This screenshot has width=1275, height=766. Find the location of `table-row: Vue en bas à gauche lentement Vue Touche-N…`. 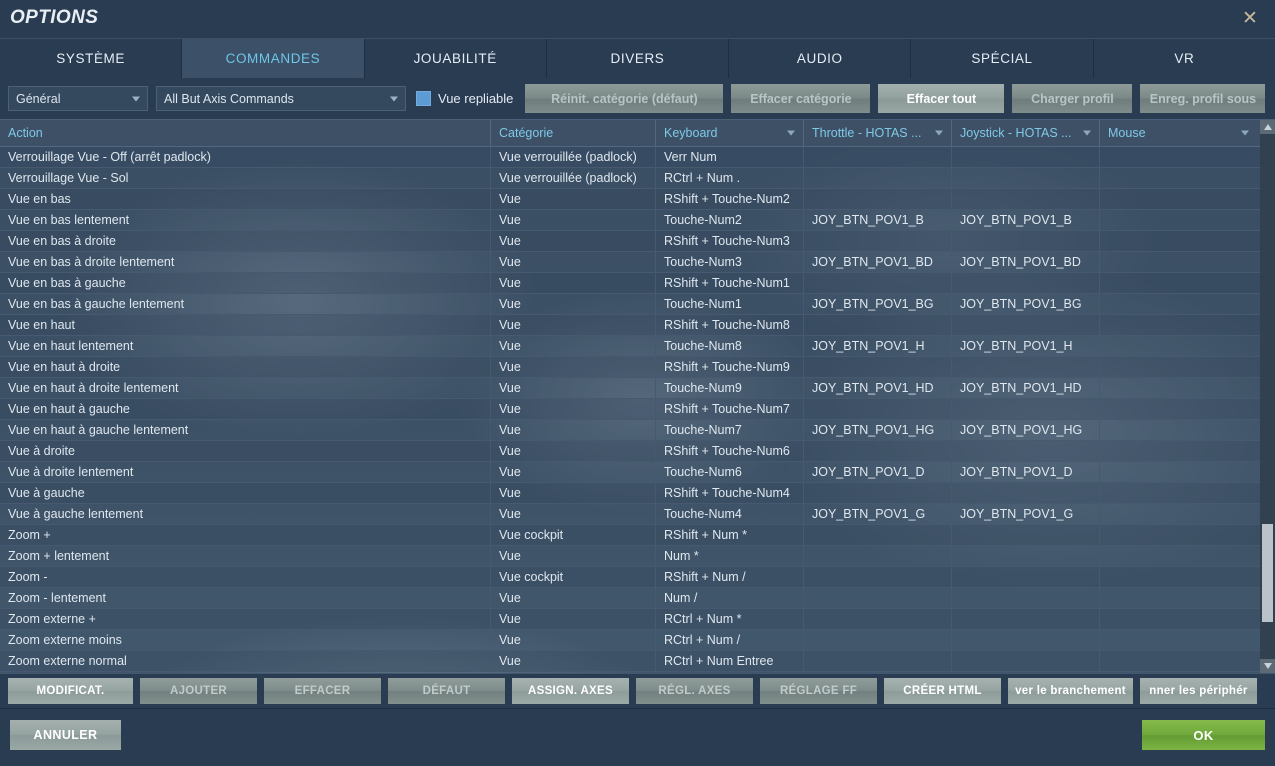

table-row: Vue en bas à gauche lentement Vue Touche-N… is located at coordinates (637, 304).